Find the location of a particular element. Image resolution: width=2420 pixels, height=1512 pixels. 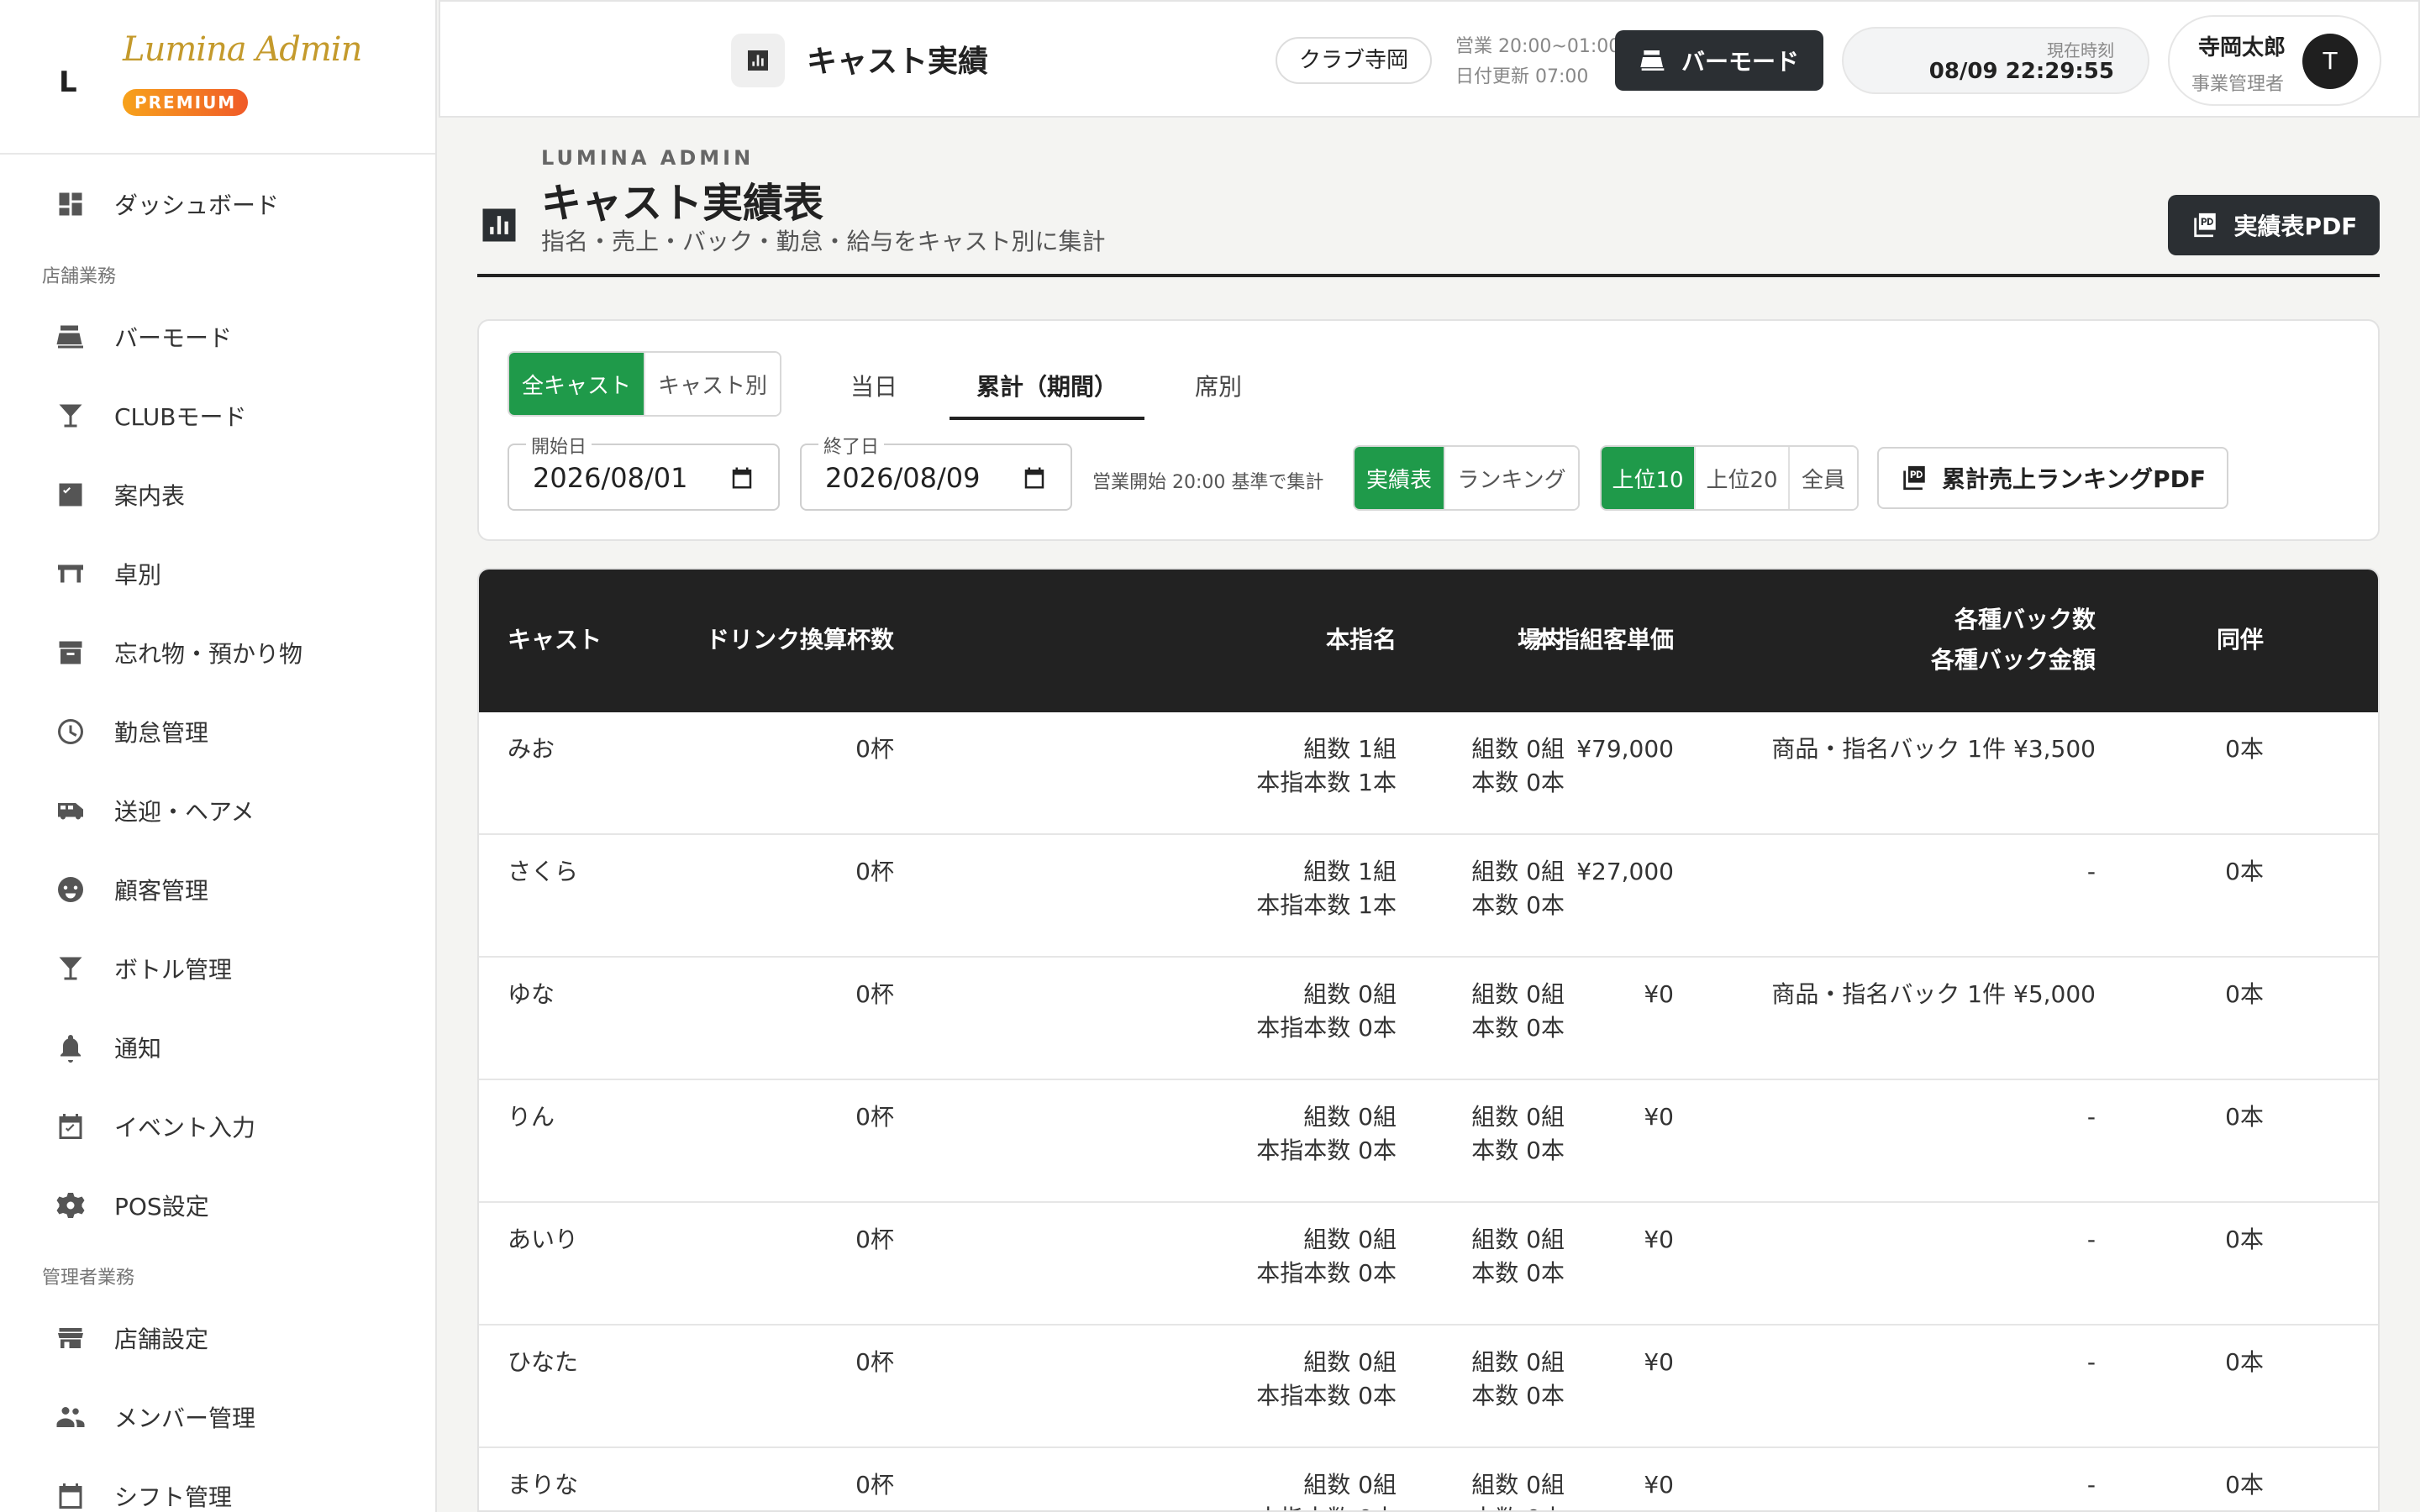

end-date-field: 終了日 2026/08/09 is located at coordinates (936, 471).